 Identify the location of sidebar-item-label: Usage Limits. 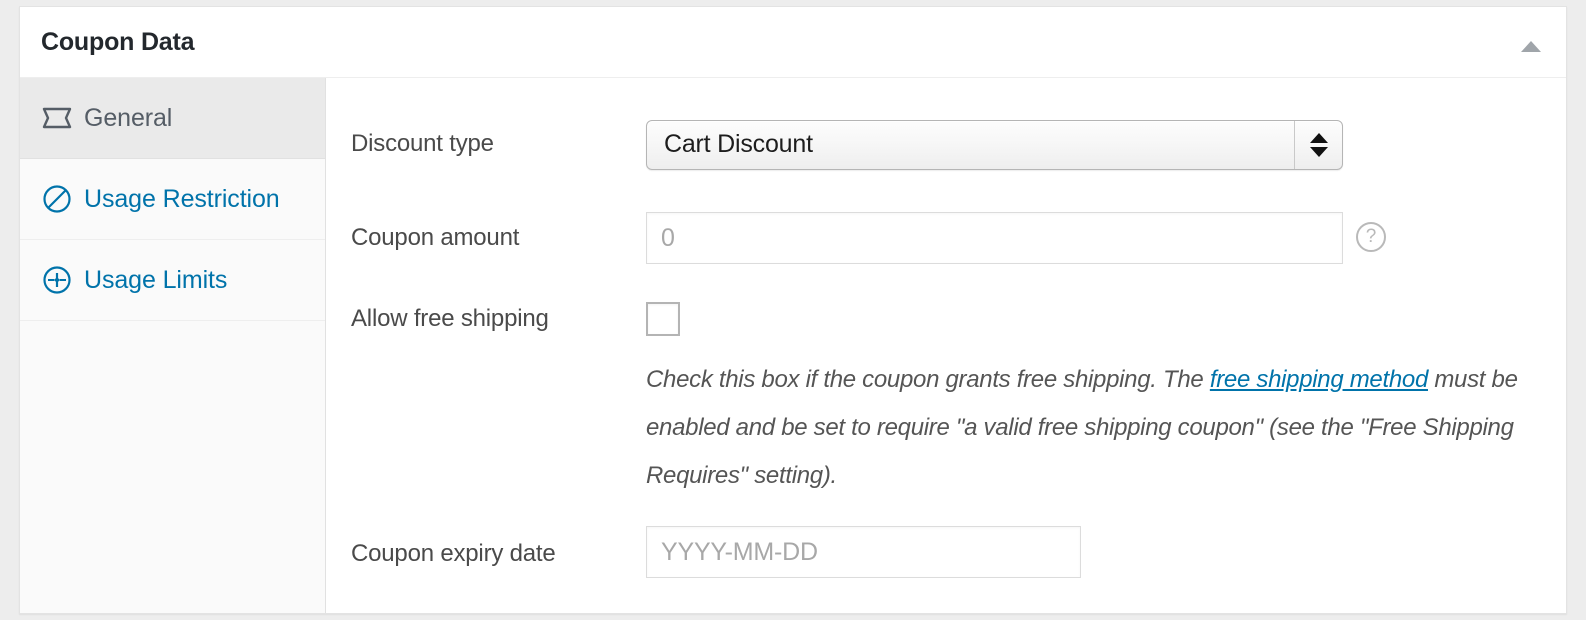
(156, 279).